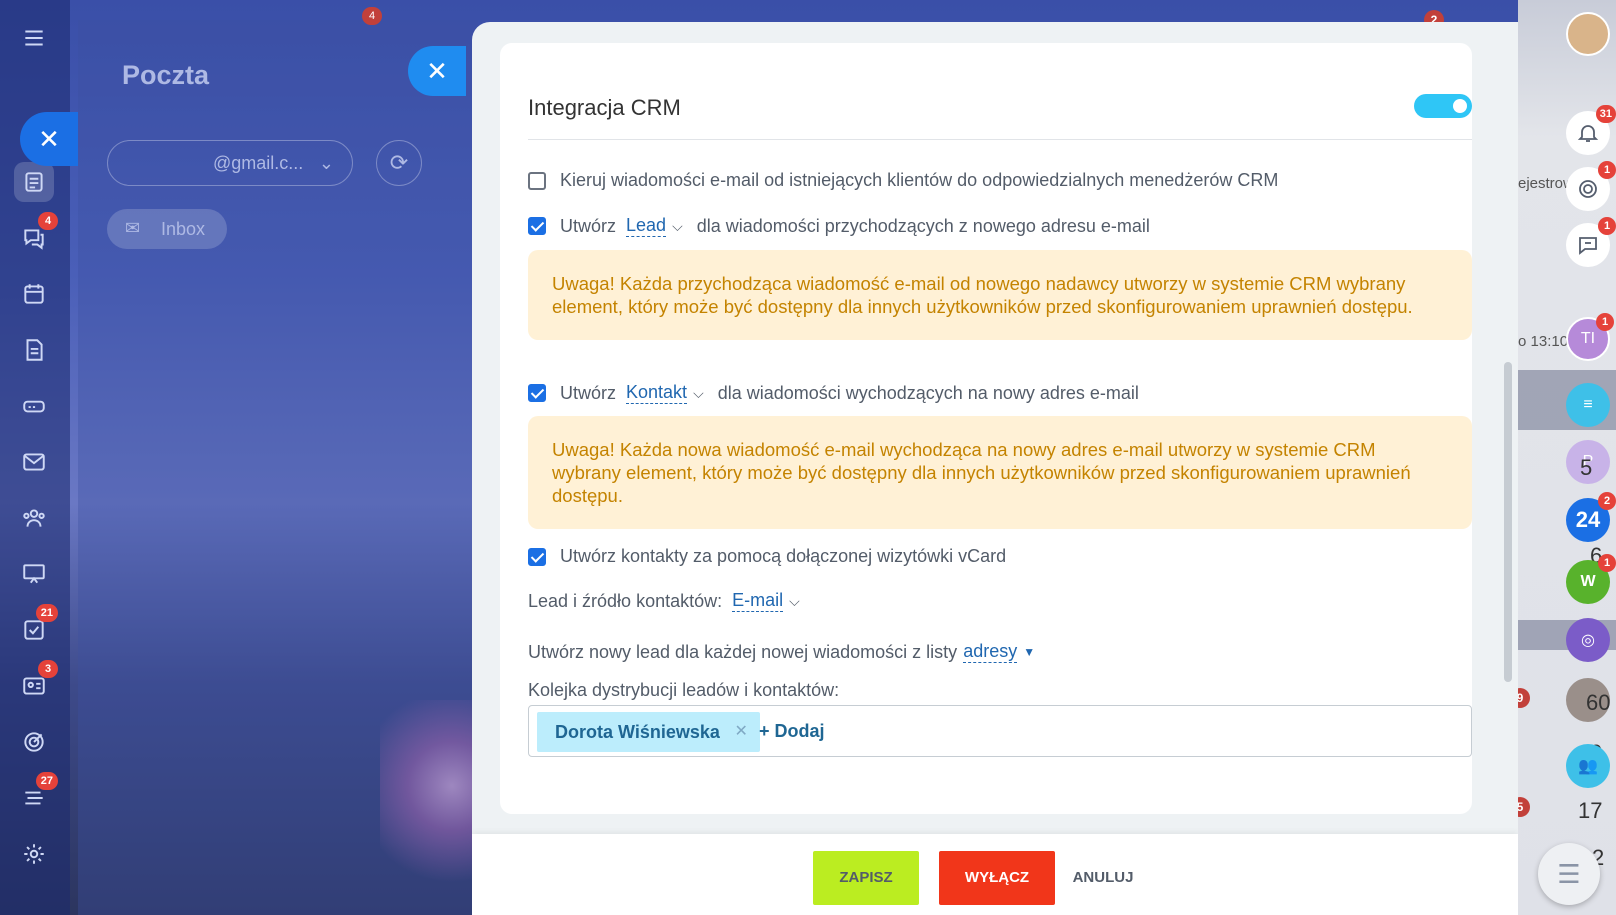  I want to click on caret-down-icon: ▼, so click(1029, 652).